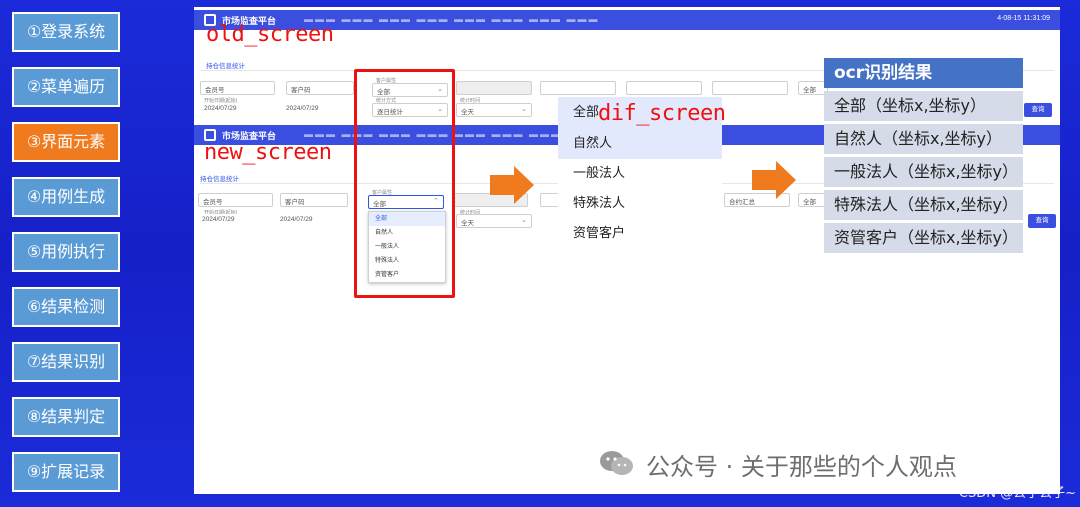 The width and height of the screenshot is (1080, 507). Describe the element at coordinates (268, 152) in the screenshot. I see `new-screen-label: new_screen` at that location.